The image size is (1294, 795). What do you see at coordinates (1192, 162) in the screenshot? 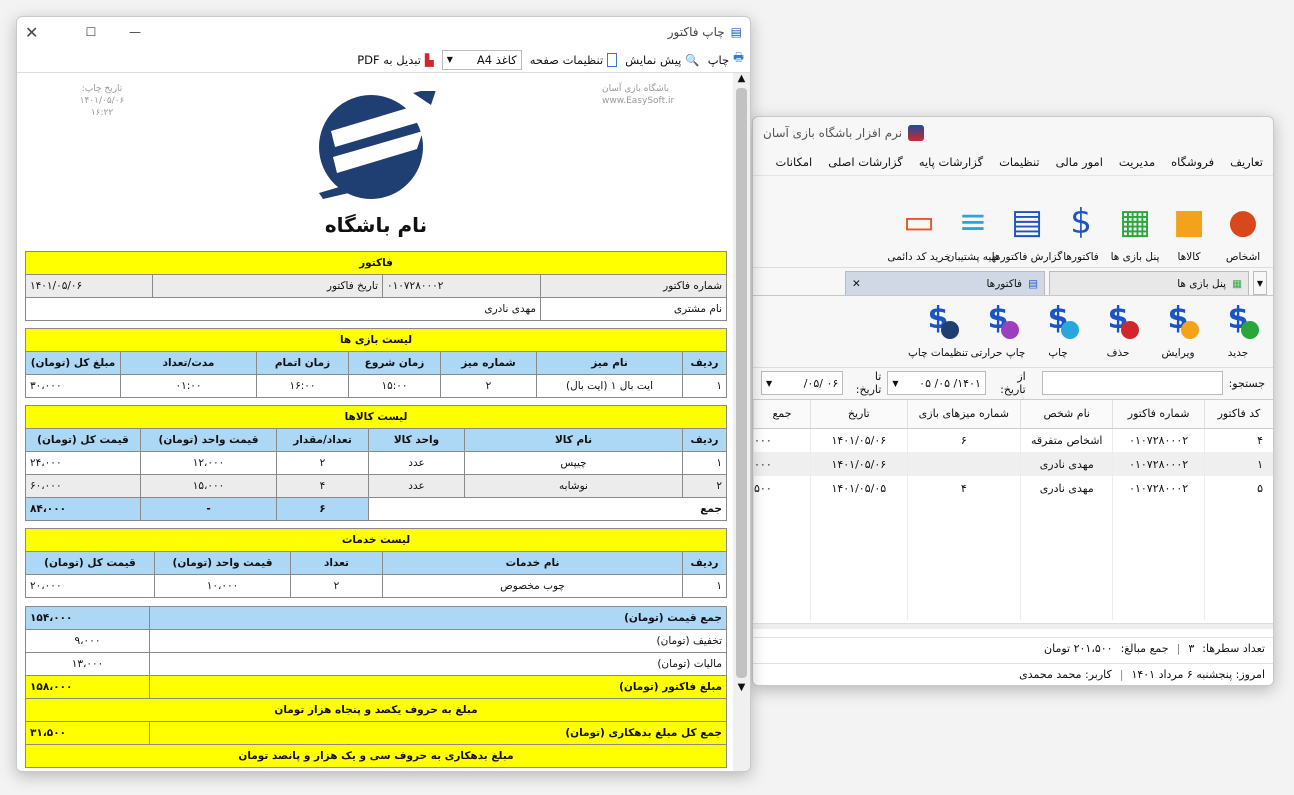
I see `menu-item: فروشگاه` at bounding box center [1192, 162].